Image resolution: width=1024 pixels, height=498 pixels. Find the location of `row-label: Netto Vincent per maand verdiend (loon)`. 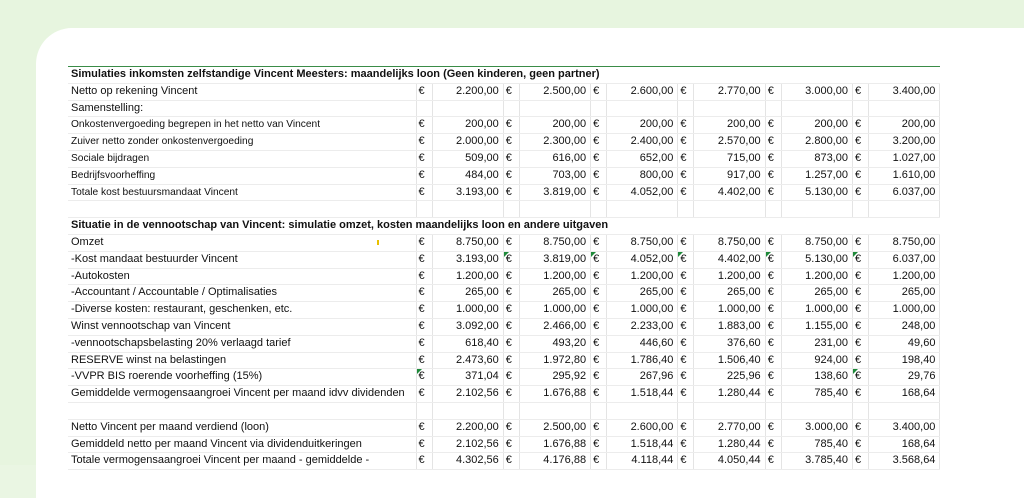

row-label: Netto Vincent per maand verdiend (loon) is located at coordinates (242, 428).